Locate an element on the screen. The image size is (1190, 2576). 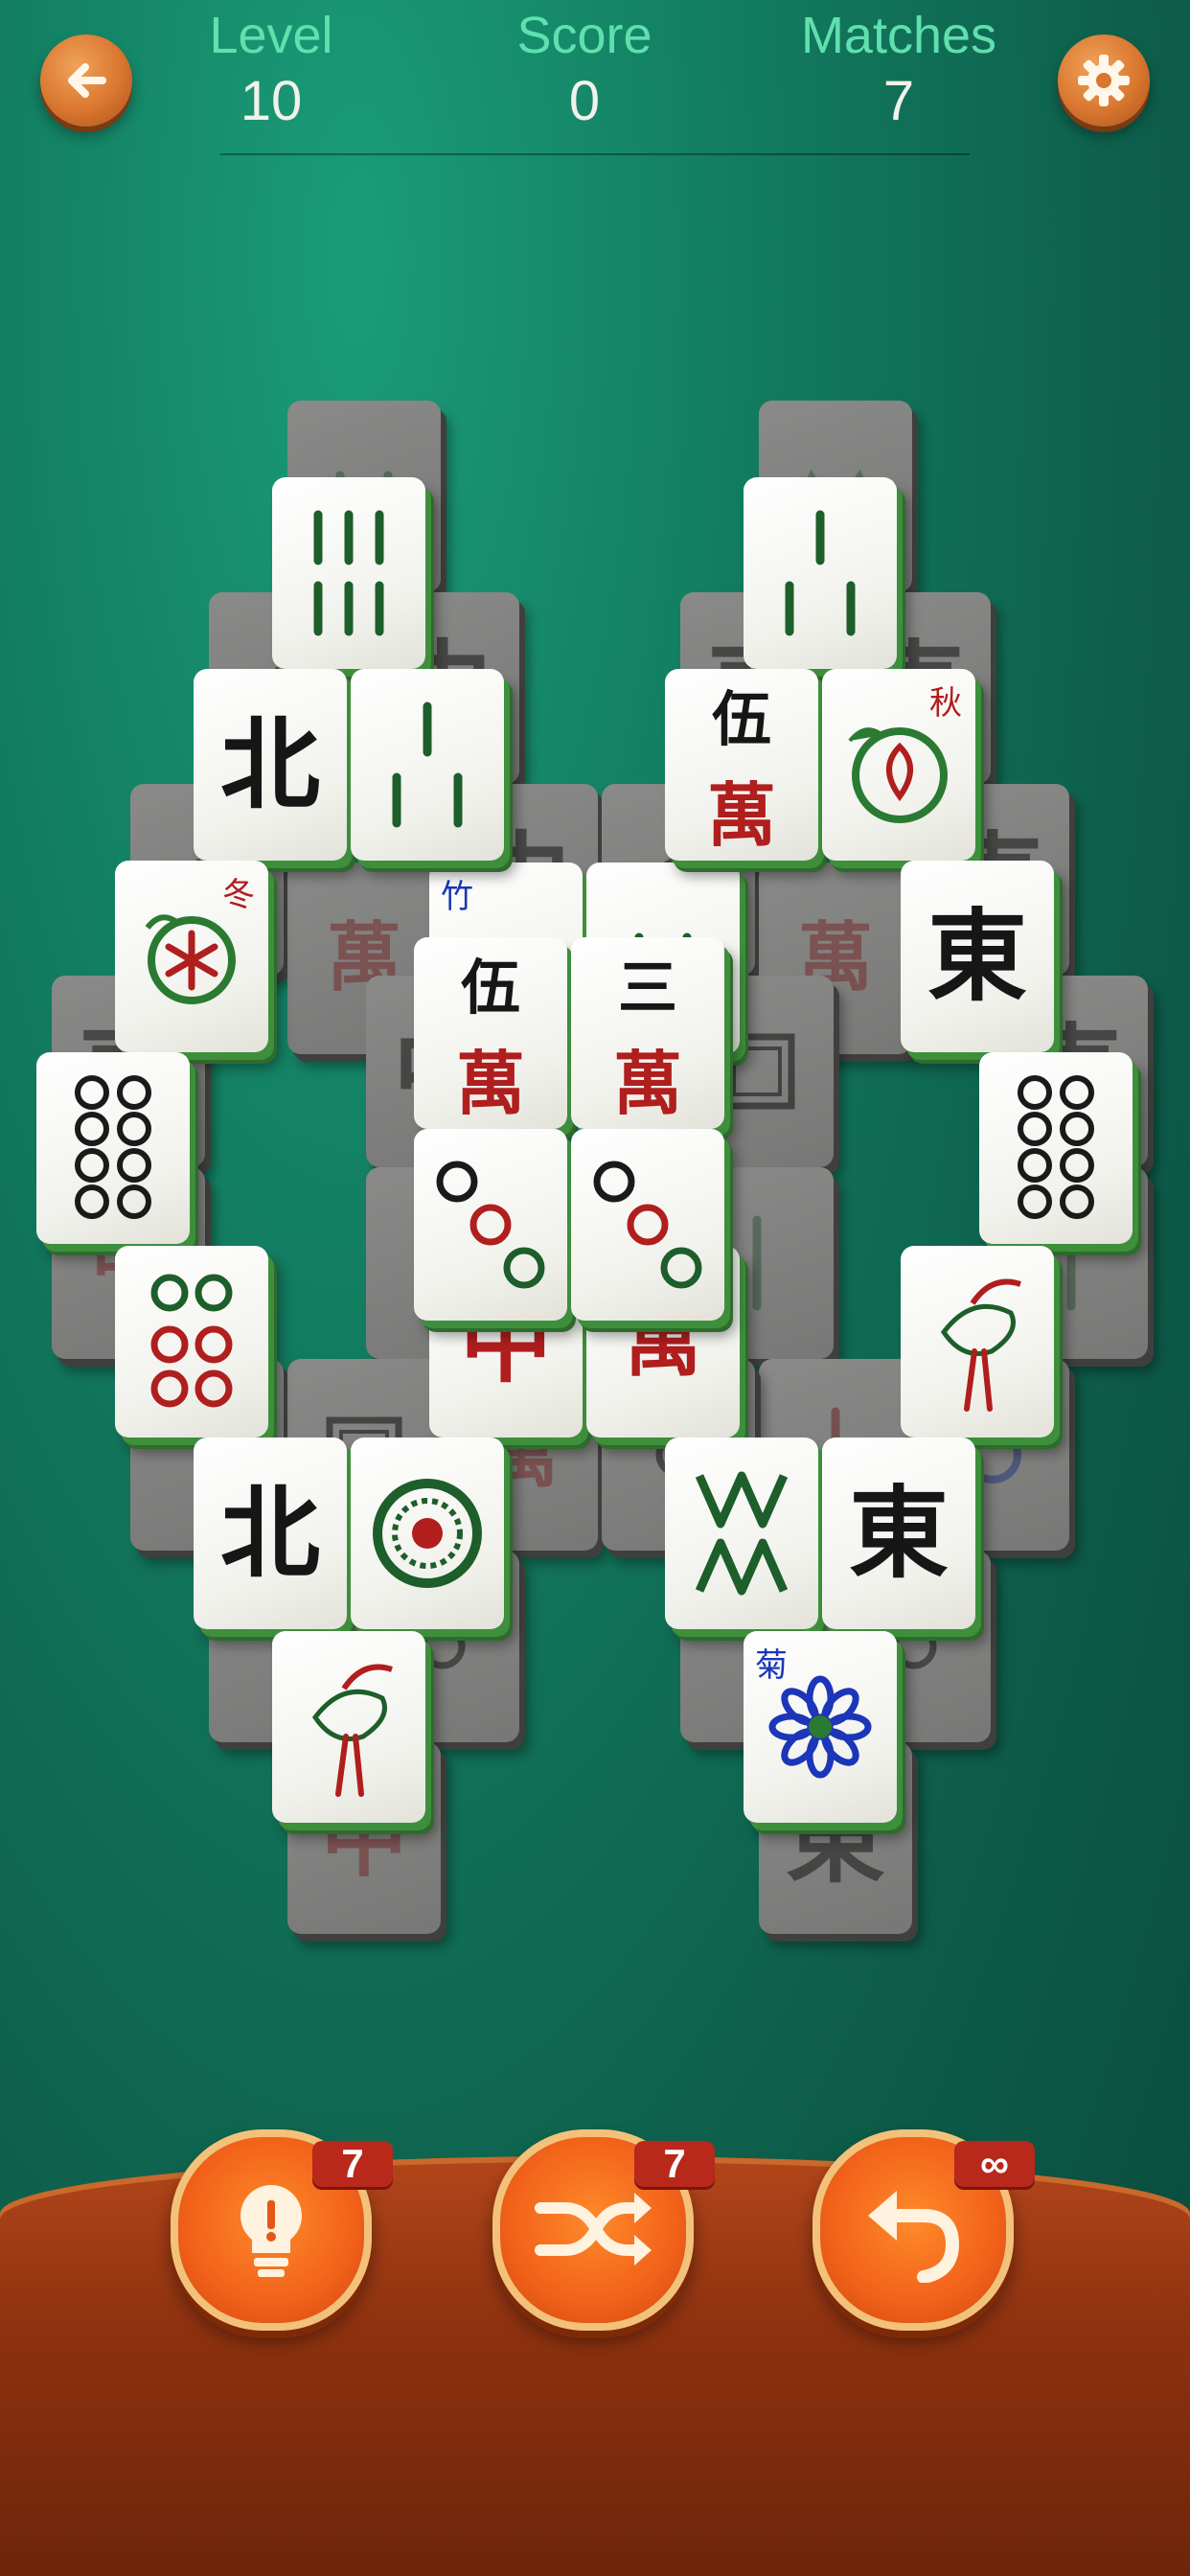
mahjong-tile: 菊 is located at coordinates (821, 1727).